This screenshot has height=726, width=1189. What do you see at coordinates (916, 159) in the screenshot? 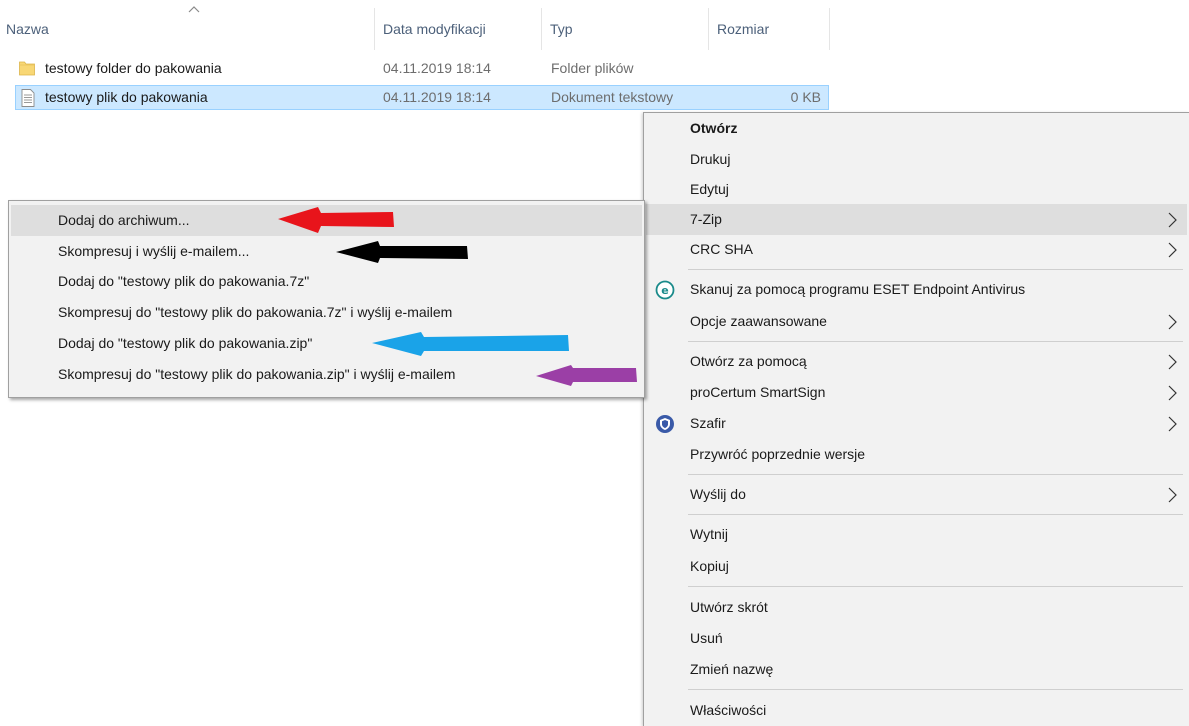
I see `menu-item-print: Drukuj` at bounding box center [916, 159].